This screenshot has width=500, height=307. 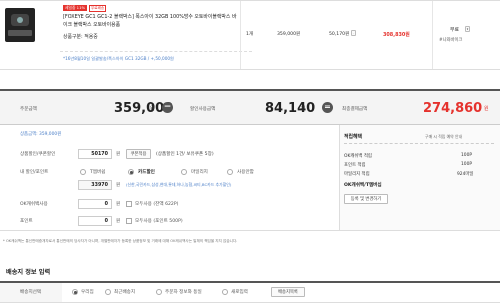 What do you see at coordinates (152, 109) in the screenshot?
I see `order-amount-unit: 원` at bounding box center [152, 109].